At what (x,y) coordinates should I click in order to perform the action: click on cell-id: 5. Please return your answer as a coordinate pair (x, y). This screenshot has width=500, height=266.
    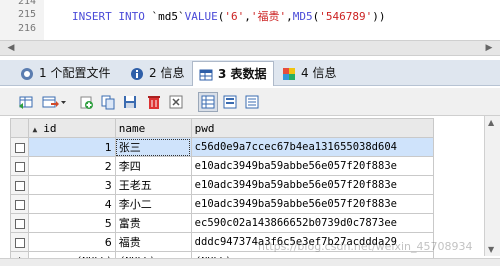
    Looking at the image, I should click on (72, 223).